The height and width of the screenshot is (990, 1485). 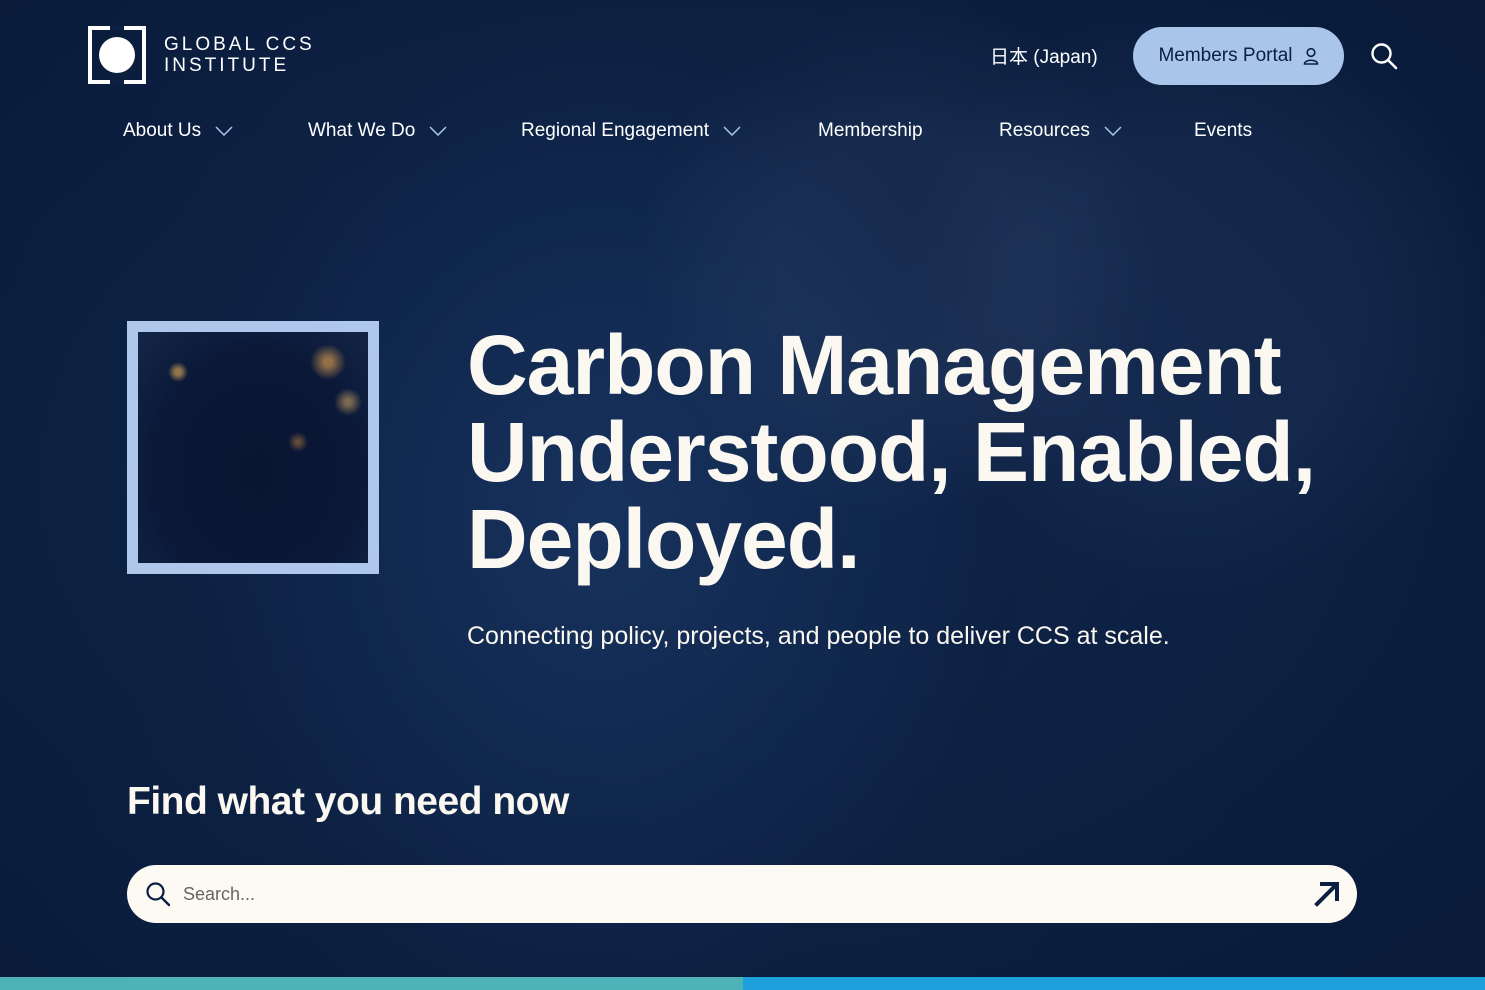 I want to click on nav-membership: Membership, so click(x=870, y=131).